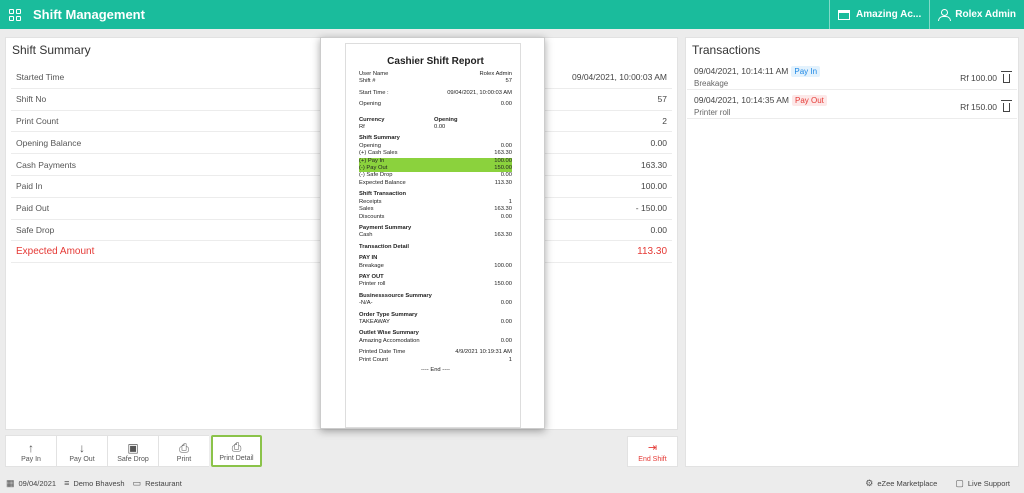  What do you see at coordinates (907, 483) in the screenshot?
I see `marketplace-label: eZee Marketplace` at bounding box center [907, 483].